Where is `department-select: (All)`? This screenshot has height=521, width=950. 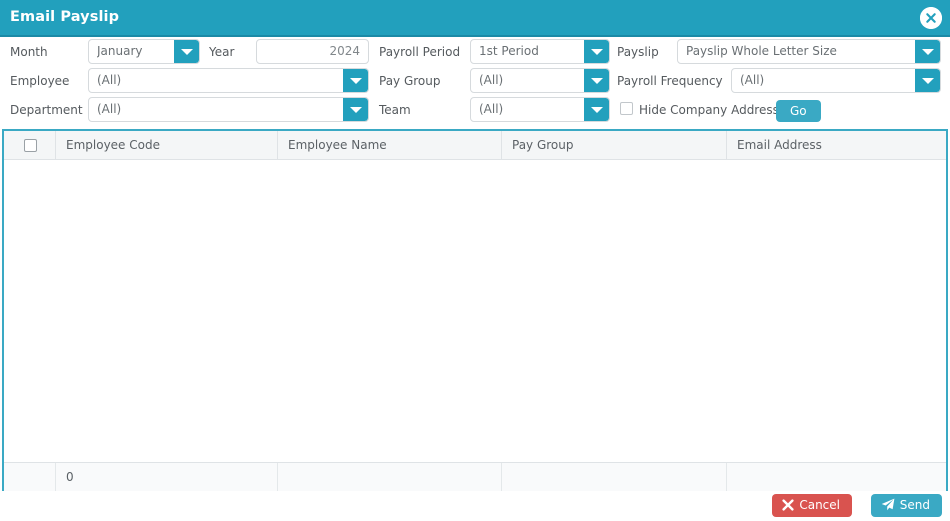 department-select: (All) is located at coordinates (228, 109).